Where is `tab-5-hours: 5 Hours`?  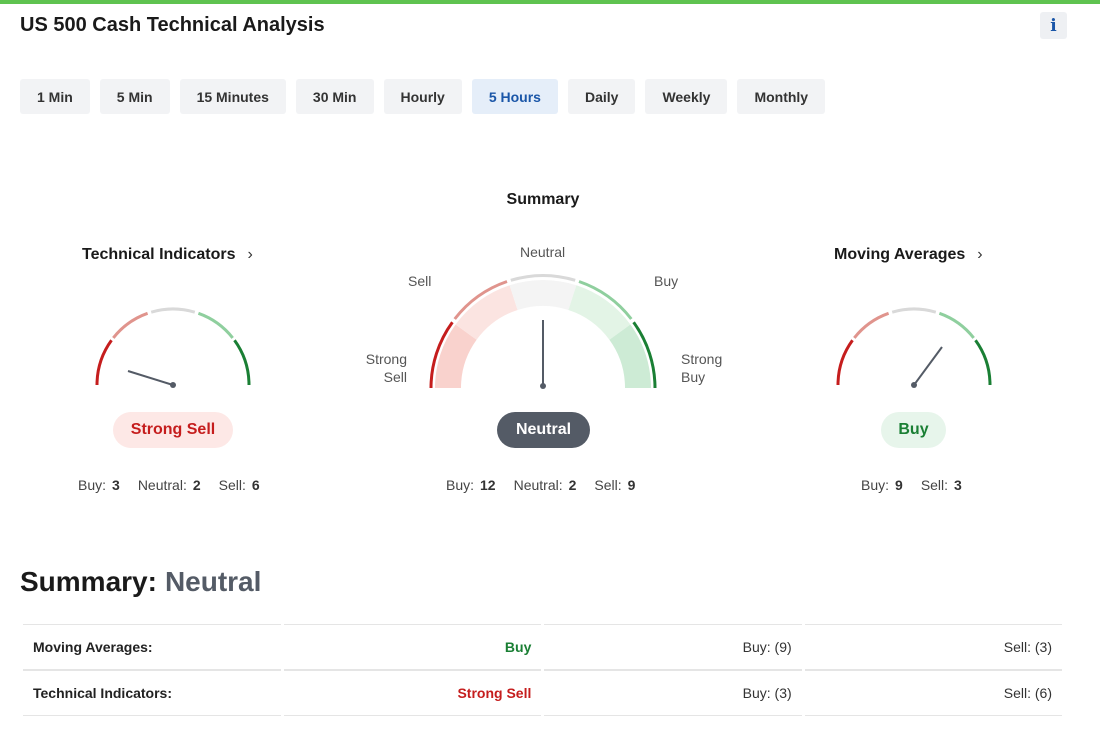 tab-5-hours: 5 Hours is located at coordinates (514, 96).